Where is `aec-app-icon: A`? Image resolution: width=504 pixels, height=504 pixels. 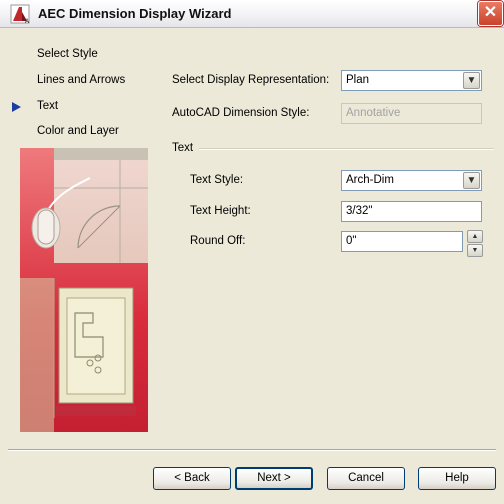
aec-app-icon: A is located at coordinates (20, 14).